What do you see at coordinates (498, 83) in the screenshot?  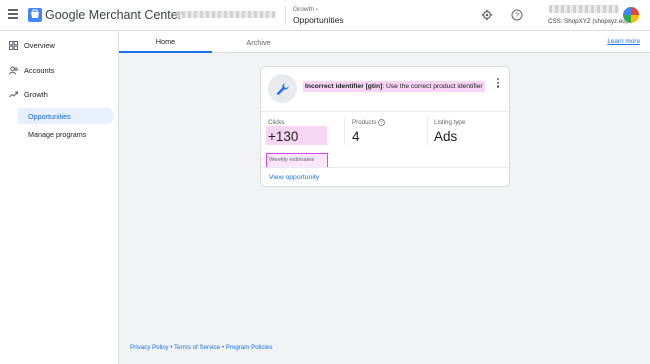 I see `more-vert-icon` at bounding box center [498, 83].